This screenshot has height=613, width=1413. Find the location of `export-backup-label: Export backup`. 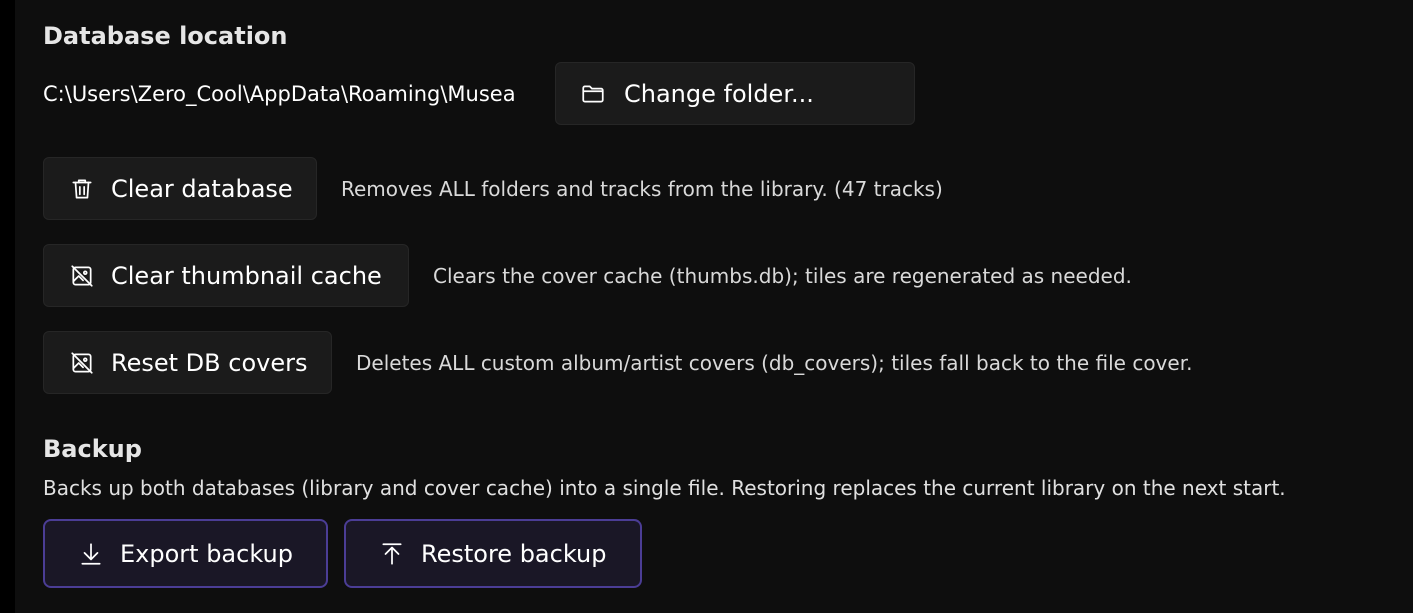

export-backup-label: Export backup is located at coordinates (206, 553).